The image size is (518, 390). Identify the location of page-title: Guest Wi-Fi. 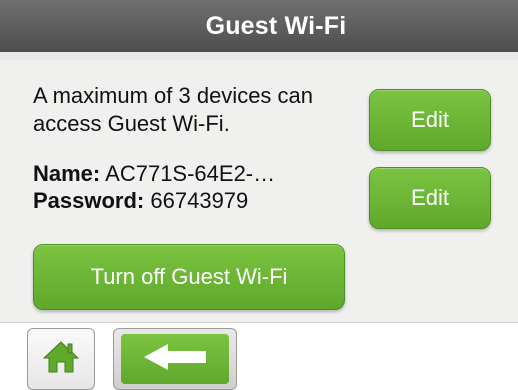
(276, 25).